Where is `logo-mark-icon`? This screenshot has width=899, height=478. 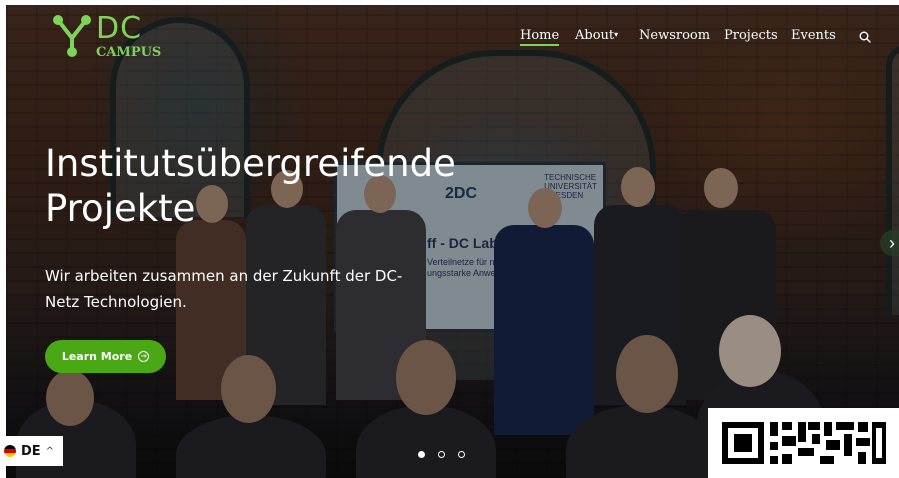
logo-mark-icon is located at coordinates (72, 36).